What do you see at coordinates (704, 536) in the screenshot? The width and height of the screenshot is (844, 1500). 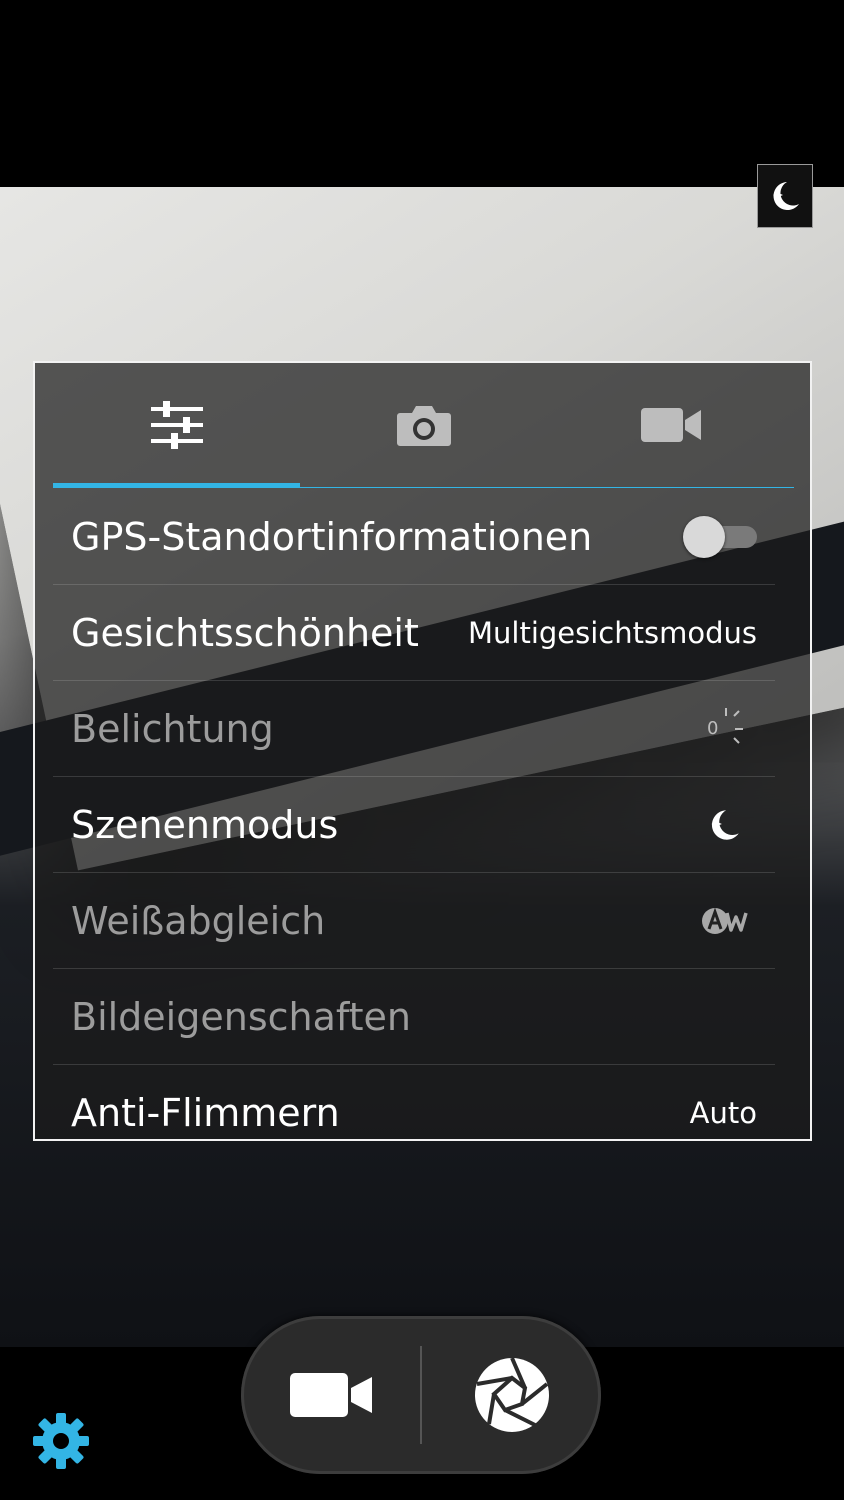 I see `toggle-thumb` at bounding box center [704, 536].